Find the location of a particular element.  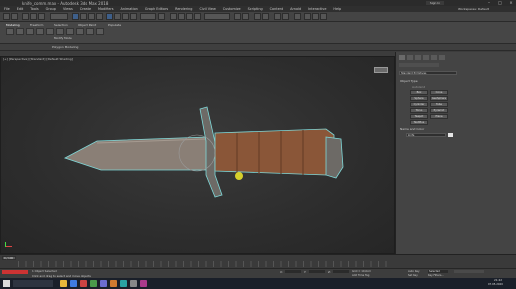

cylinder-button: Cylinder is located at coordinates (419, 104).